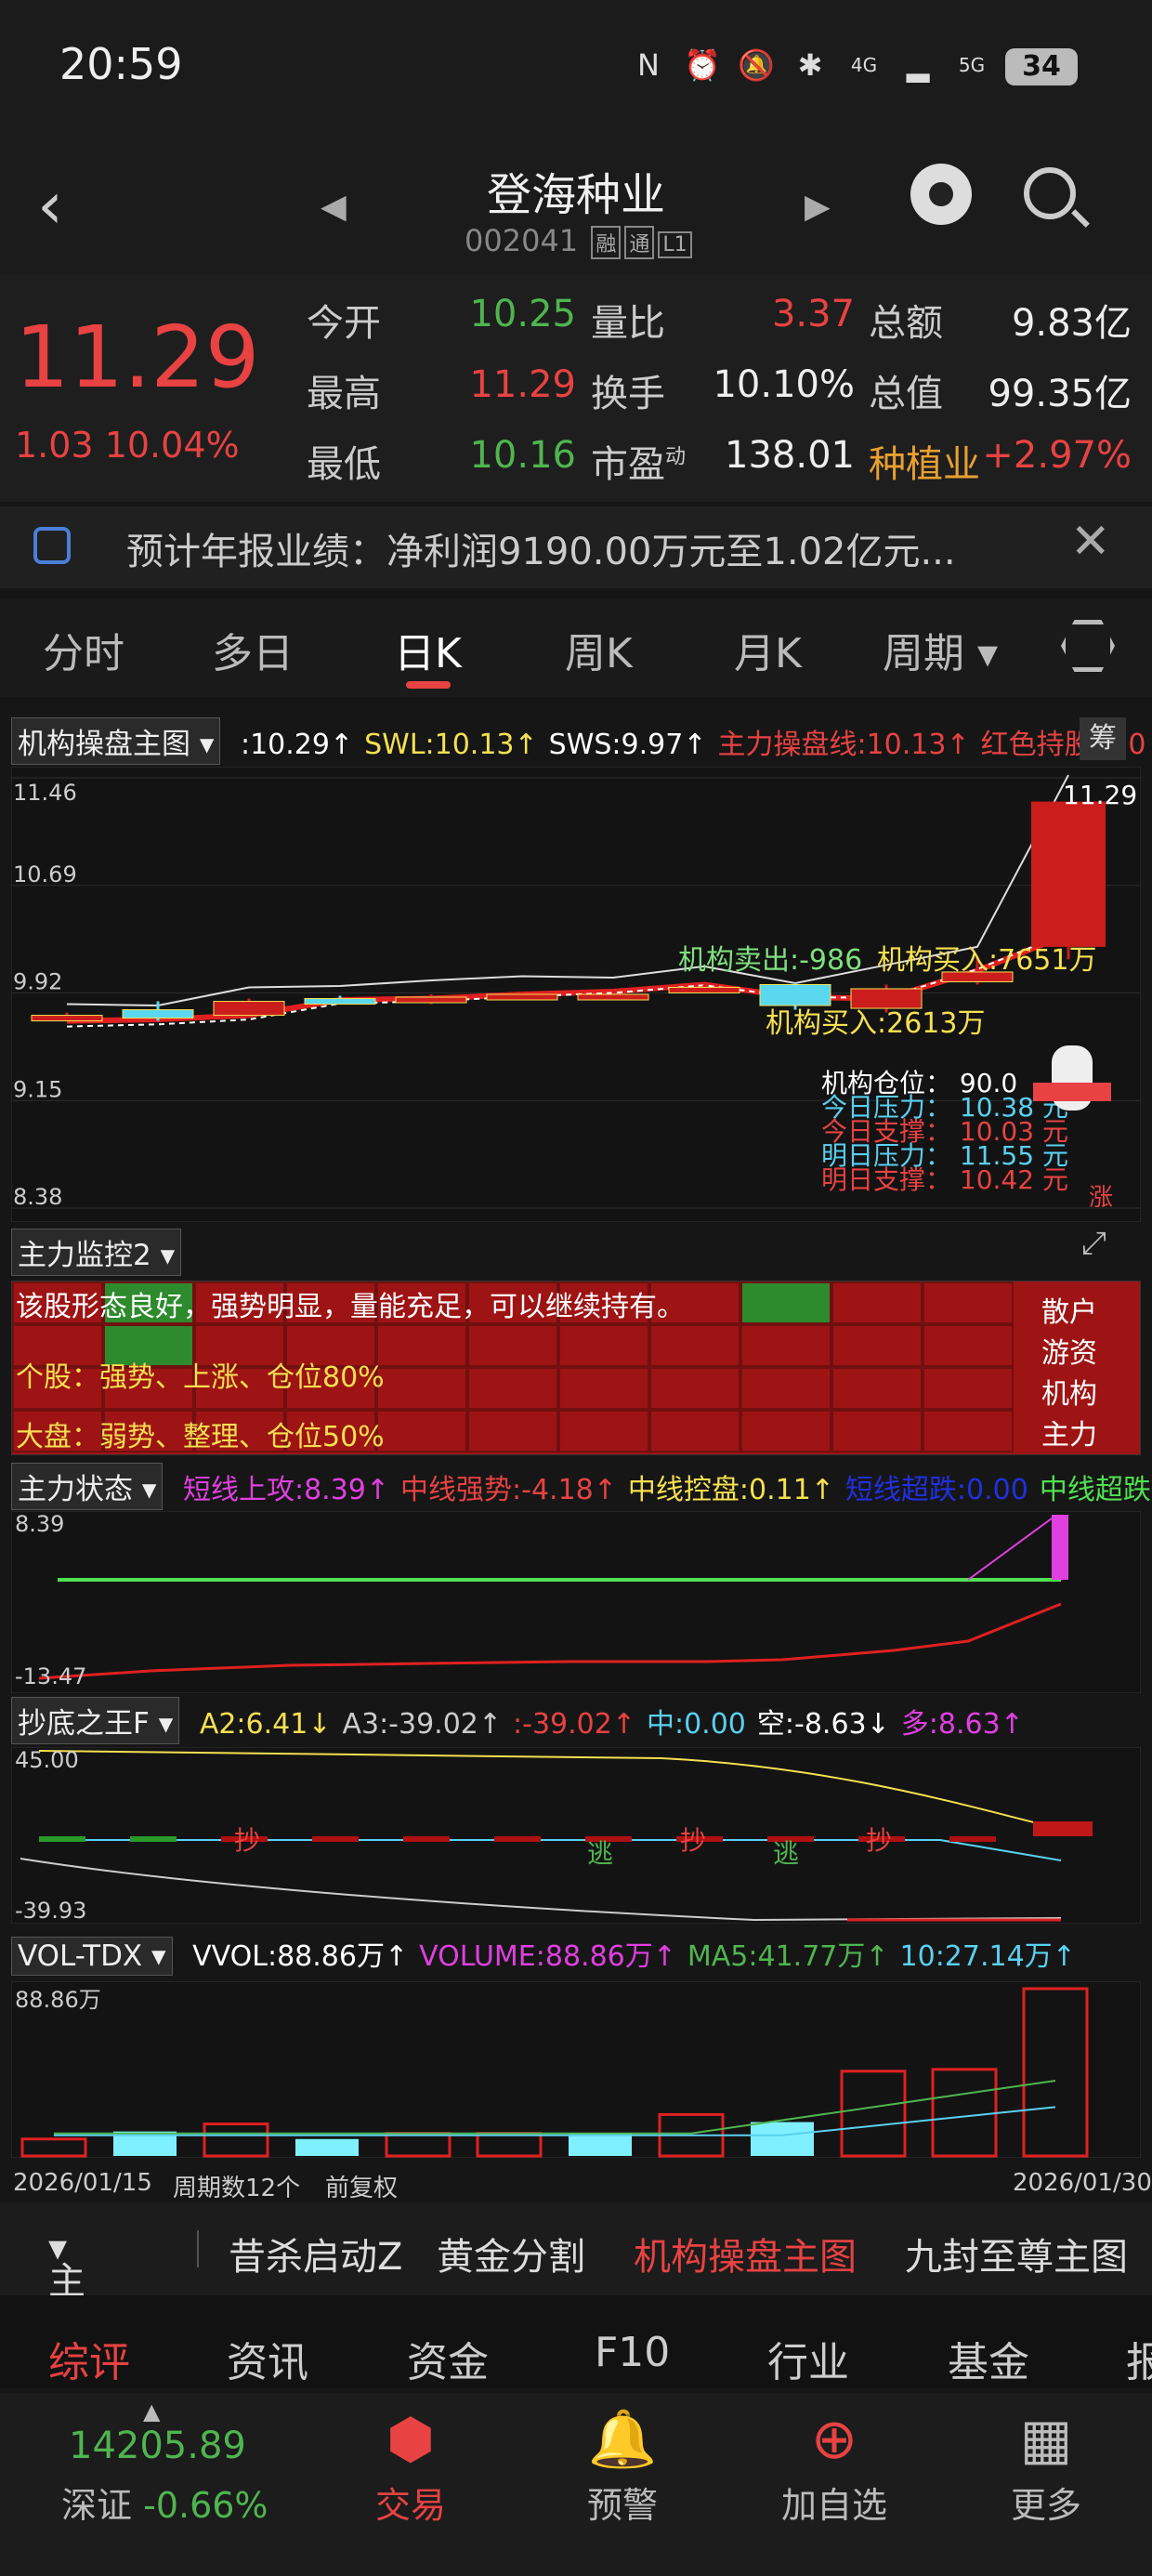 This screenshot has height=2576, width=1152. Describe the element at coordinates (988, 2358) in the screenshot. I see `tab-jijin: 基金` at that location.